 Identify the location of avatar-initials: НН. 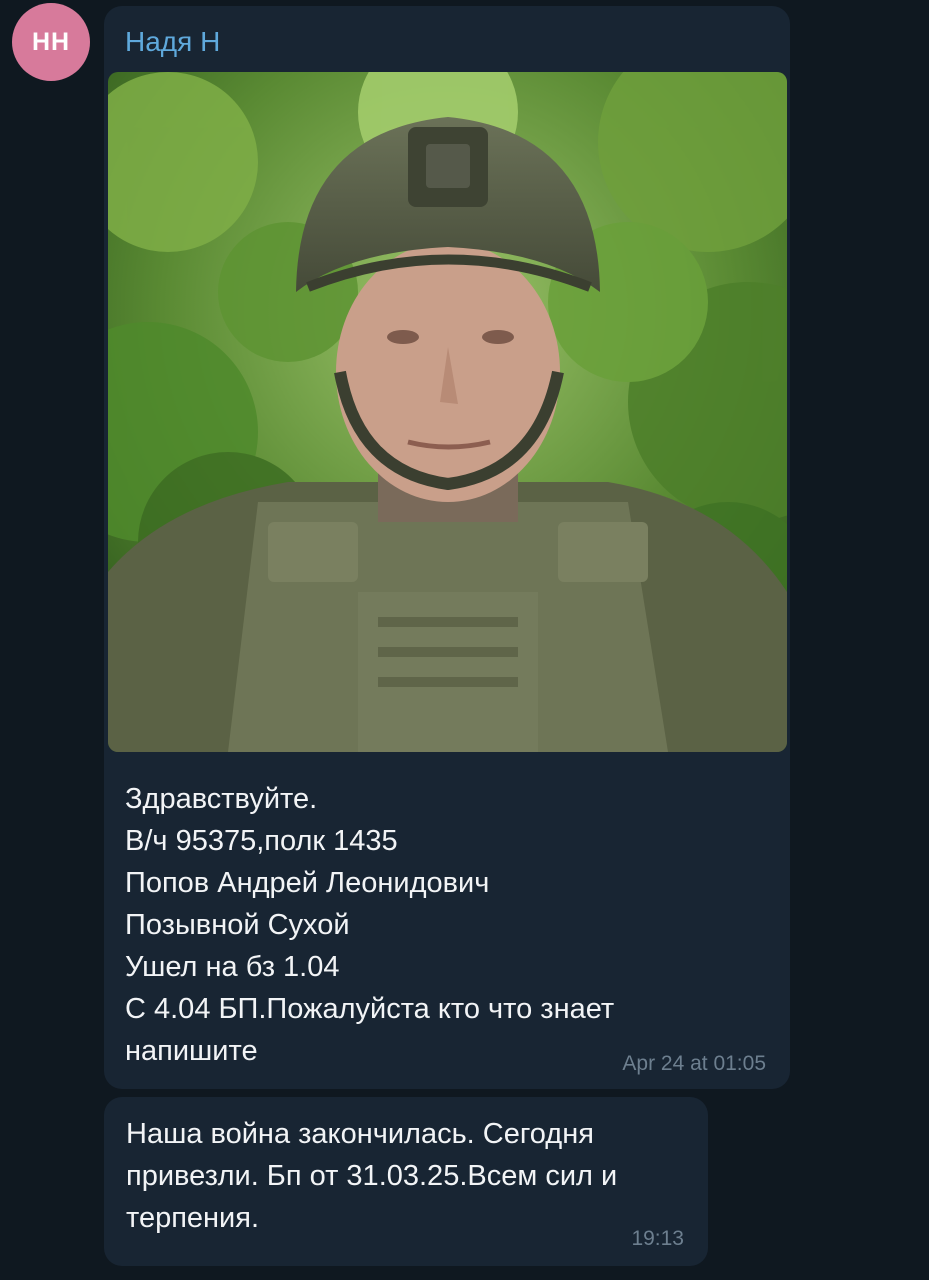
(51, 41).